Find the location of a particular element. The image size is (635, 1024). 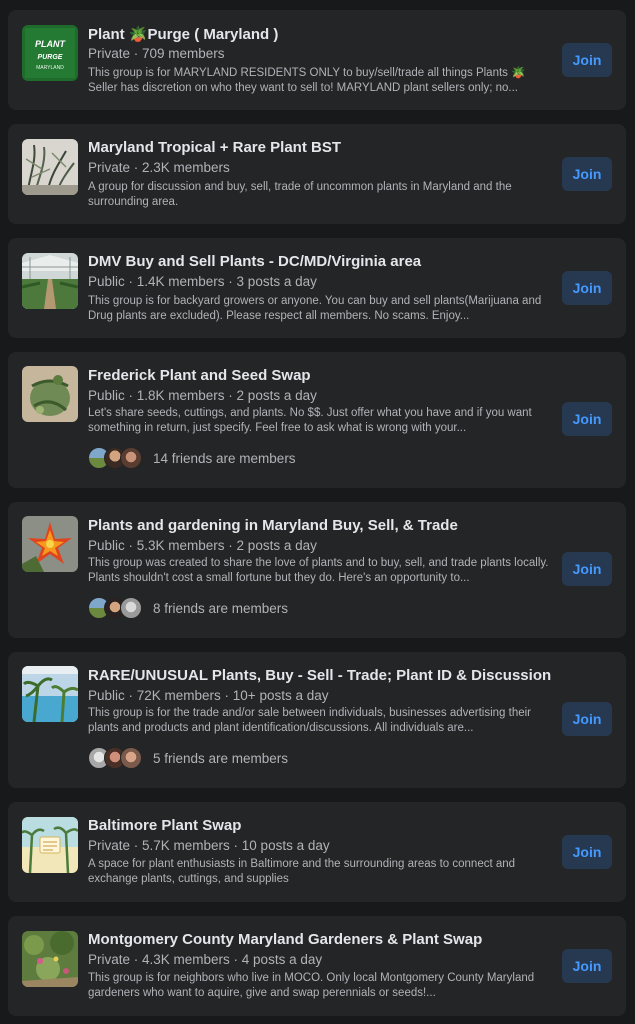

group-meta: Public · 72K members · 10+ posts a day is located at coordinates (208, 695).